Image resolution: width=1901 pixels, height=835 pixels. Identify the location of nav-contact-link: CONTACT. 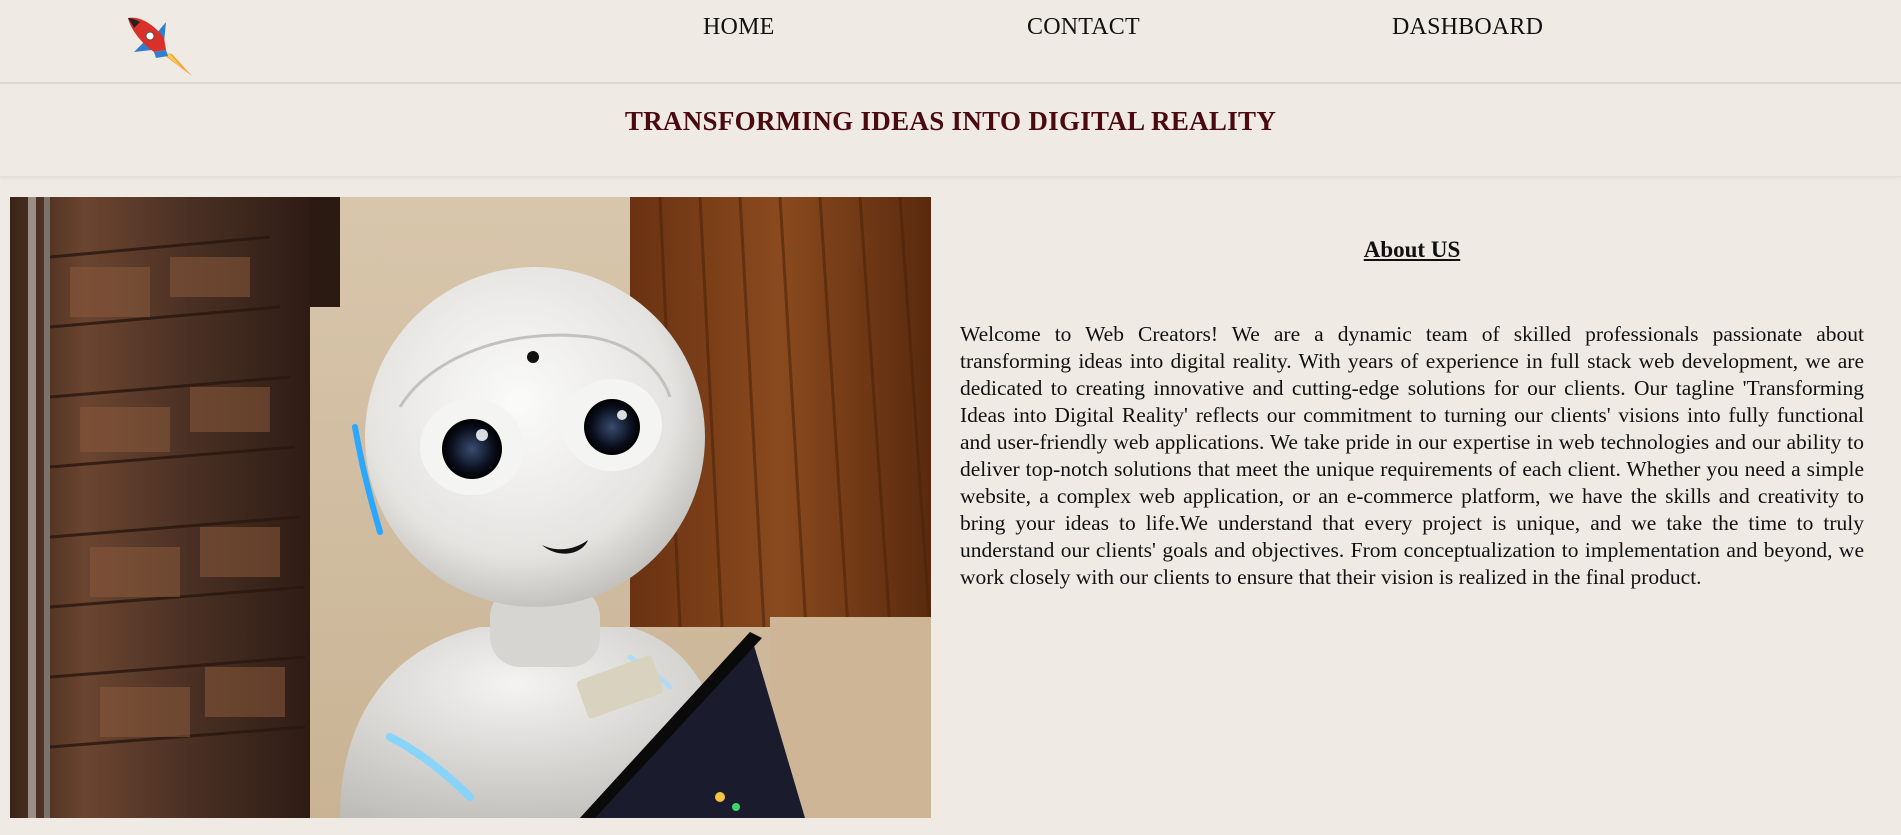
(1083, 27).